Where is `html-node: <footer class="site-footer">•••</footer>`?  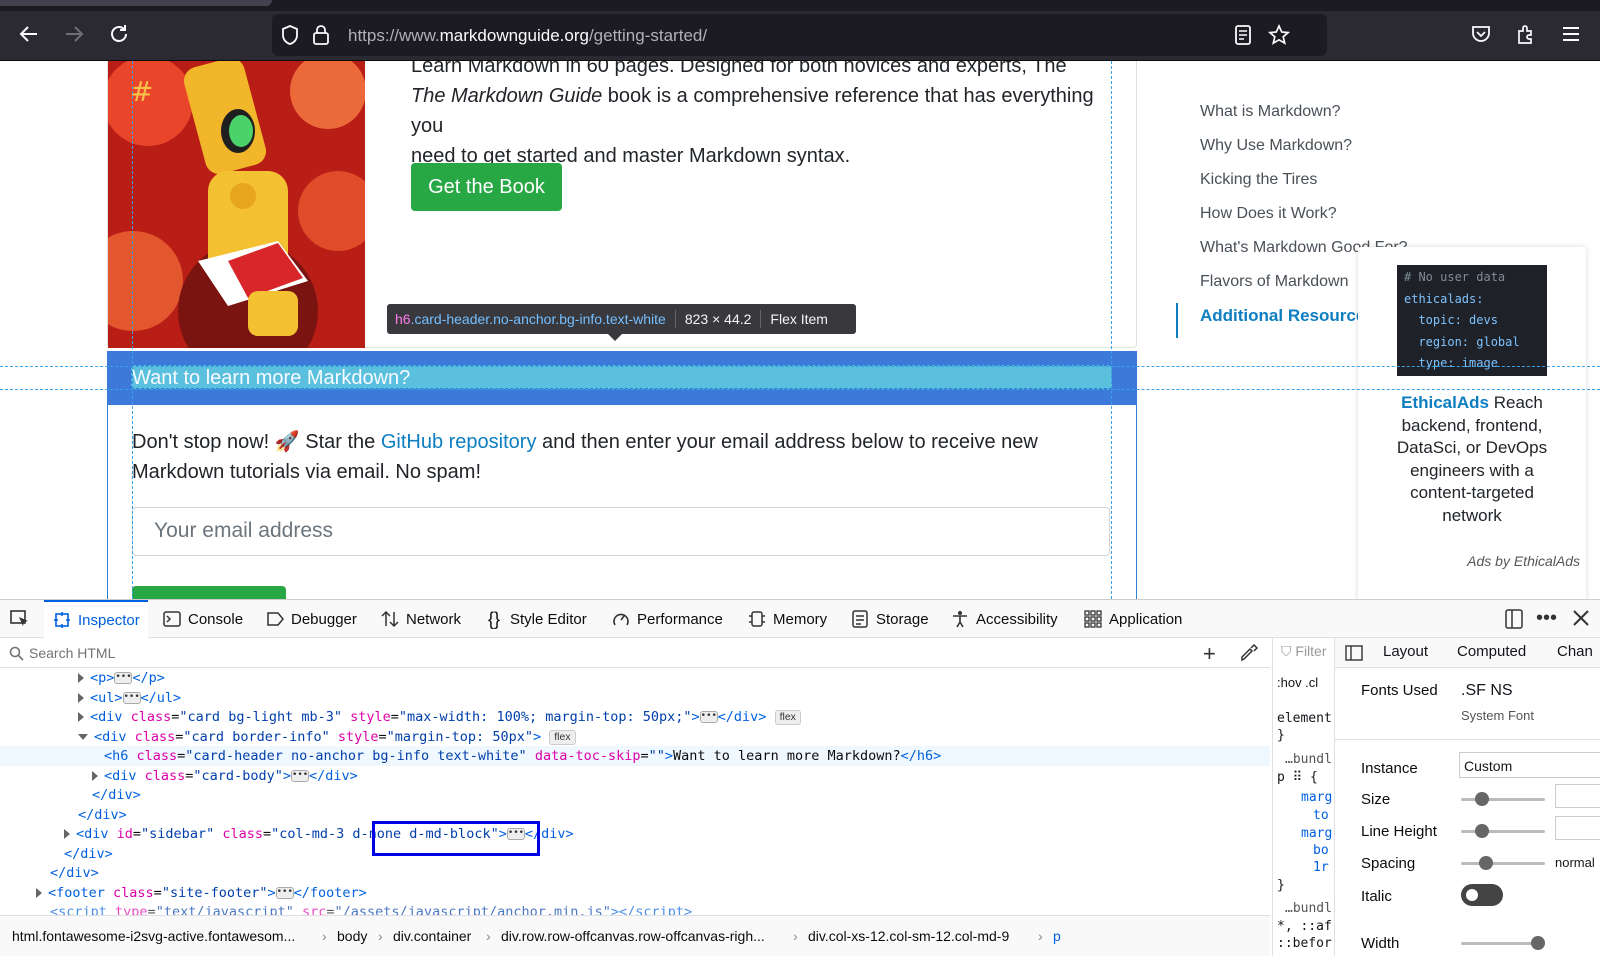
html-node: <footer class="site-footer">•••</footer> is located at coordinates (201, 893).